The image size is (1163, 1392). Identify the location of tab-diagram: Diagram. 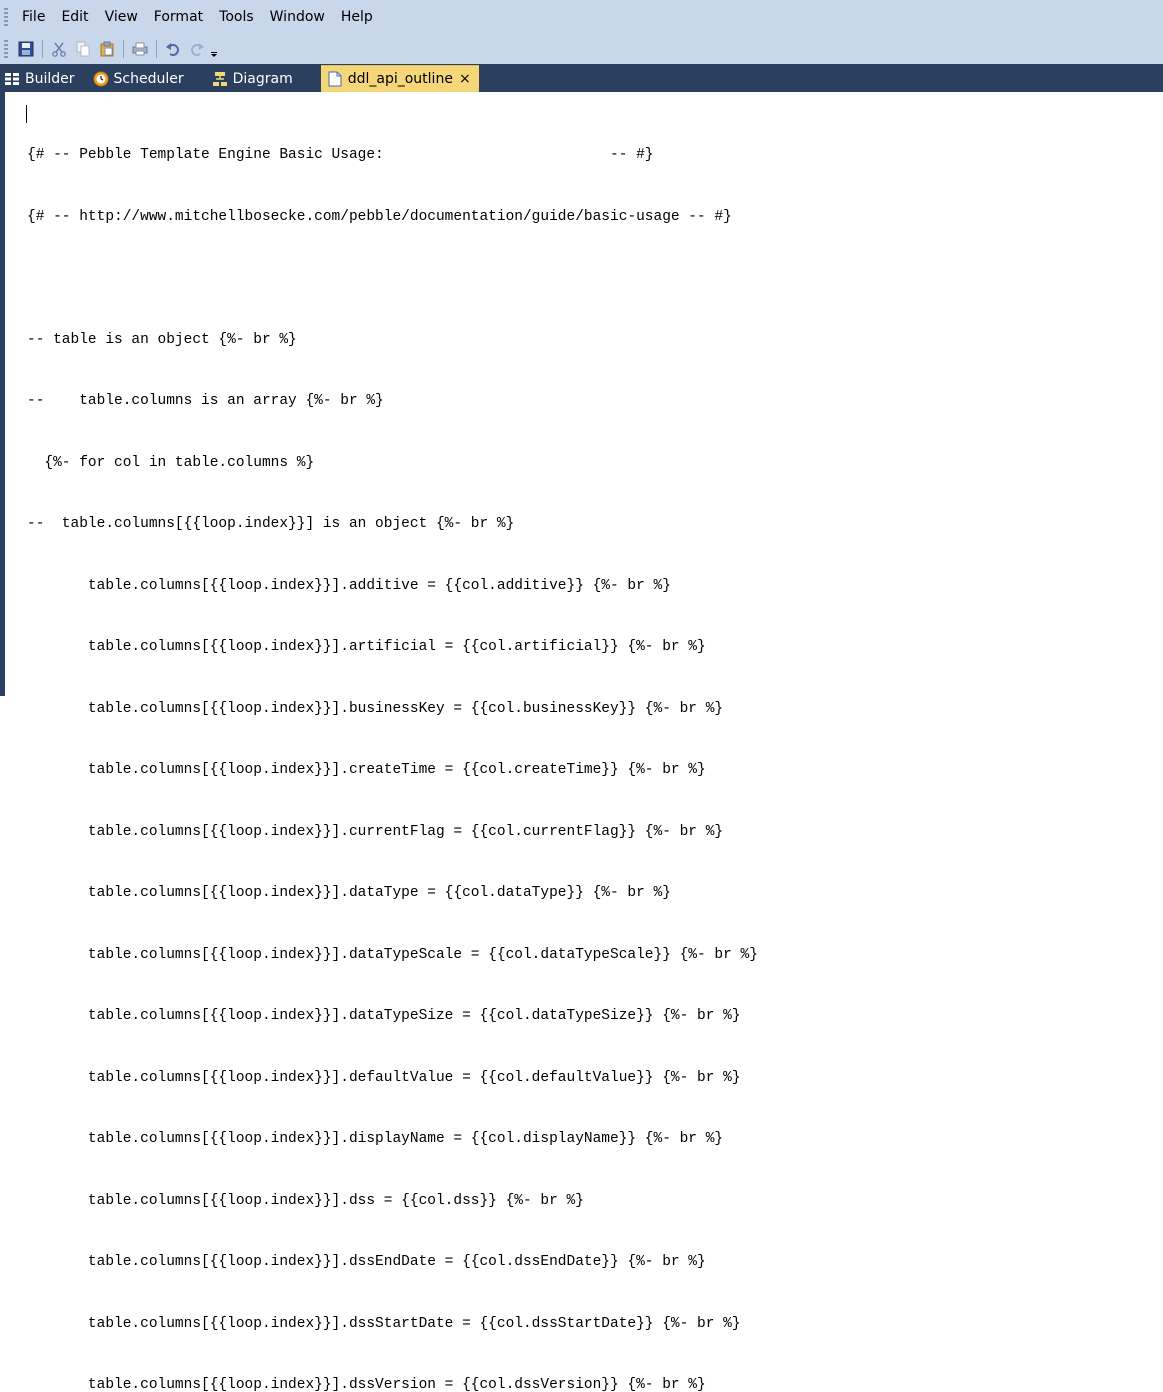
(254, 79).